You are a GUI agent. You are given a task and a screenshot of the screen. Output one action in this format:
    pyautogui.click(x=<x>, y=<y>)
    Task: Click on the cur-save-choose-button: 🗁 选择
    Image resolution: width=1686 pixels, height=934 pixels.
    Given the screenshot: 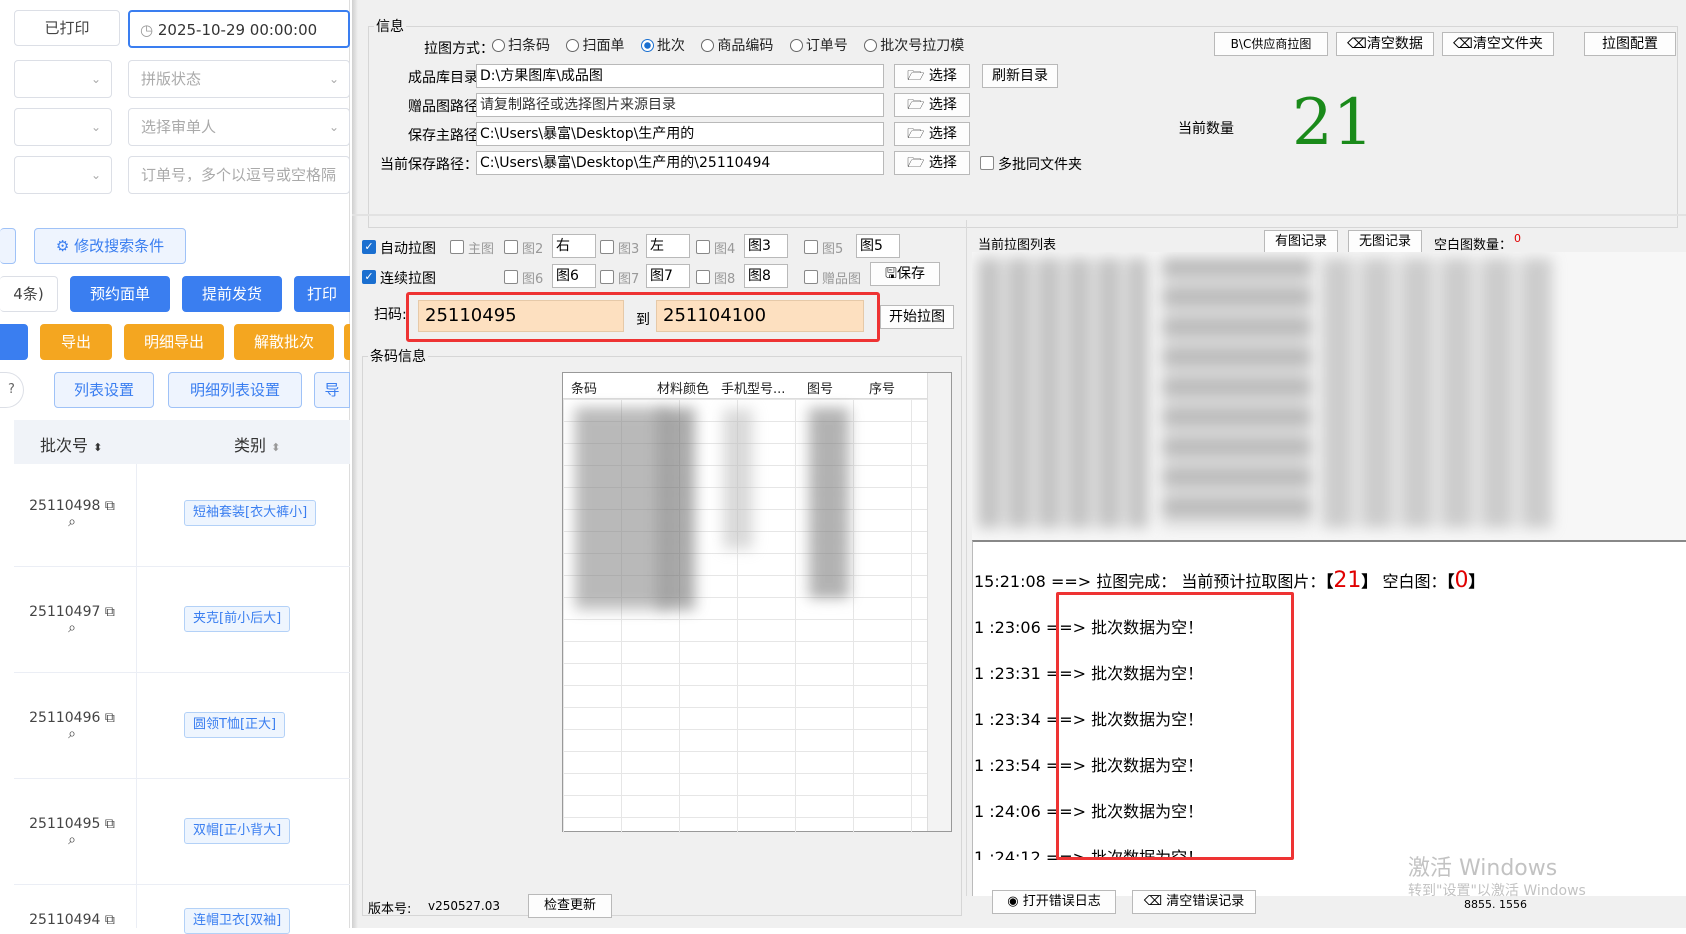 What is the action you would take?
    pyautogui.click(x=932, y=163)
    